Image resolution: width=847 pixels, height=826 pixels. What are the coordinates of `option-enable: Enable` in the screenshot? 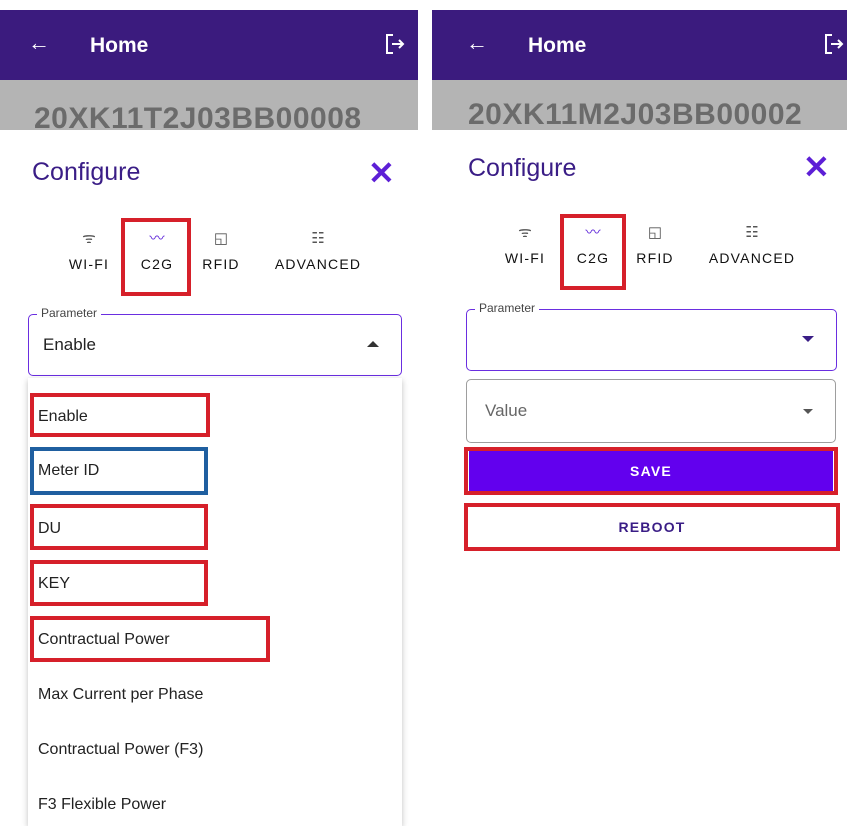 It's located at (63, 417).